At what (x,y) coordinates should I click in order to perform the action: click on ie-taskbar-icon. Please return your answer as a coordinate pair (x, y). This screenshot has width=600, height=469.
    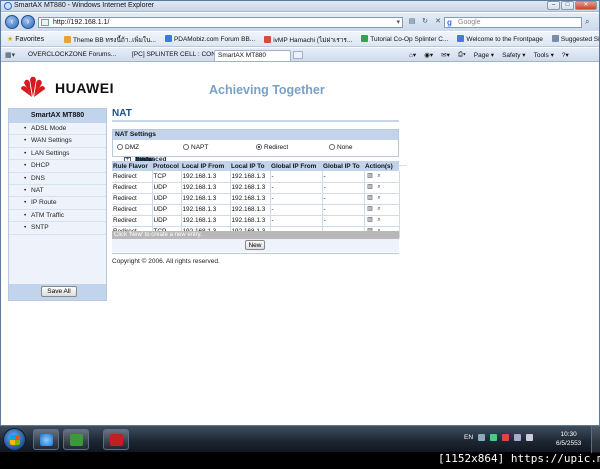
    Looking at the image, I should click on (46, 440).